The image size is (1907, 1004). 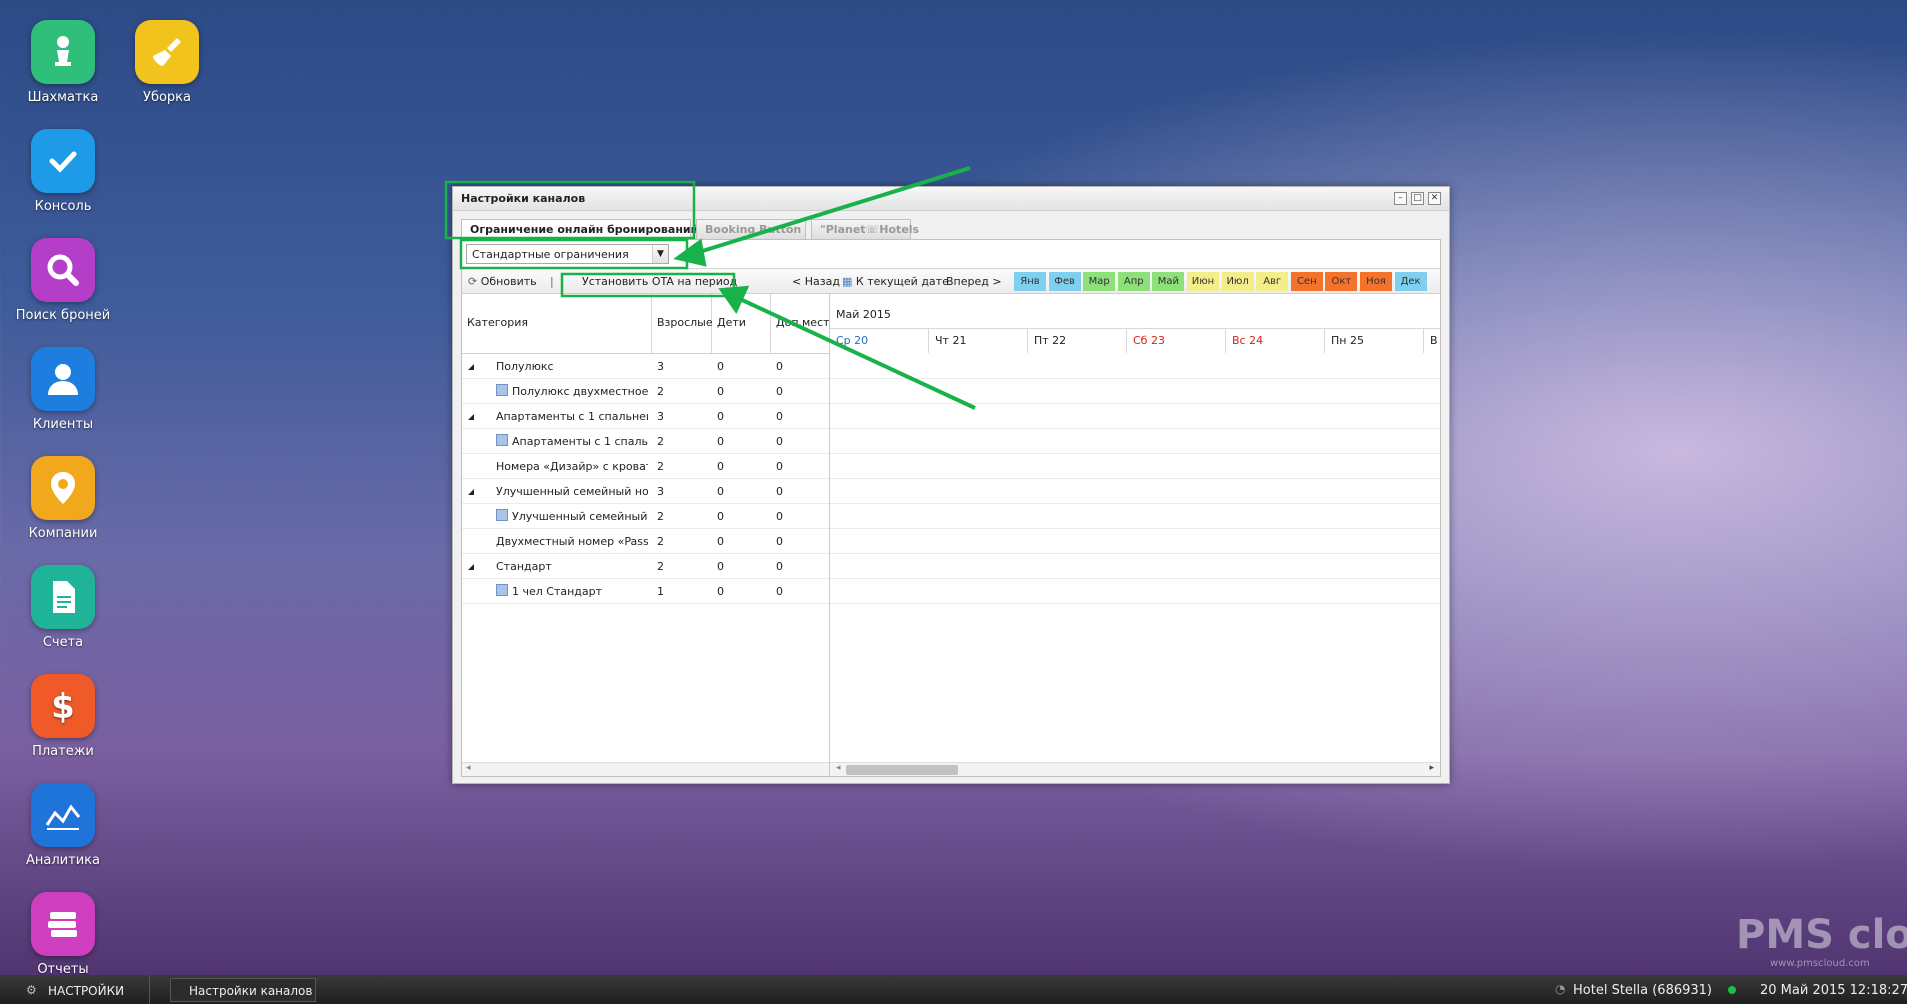 I want to click on gear-icon: ⚙, so click(x=31, y=990).